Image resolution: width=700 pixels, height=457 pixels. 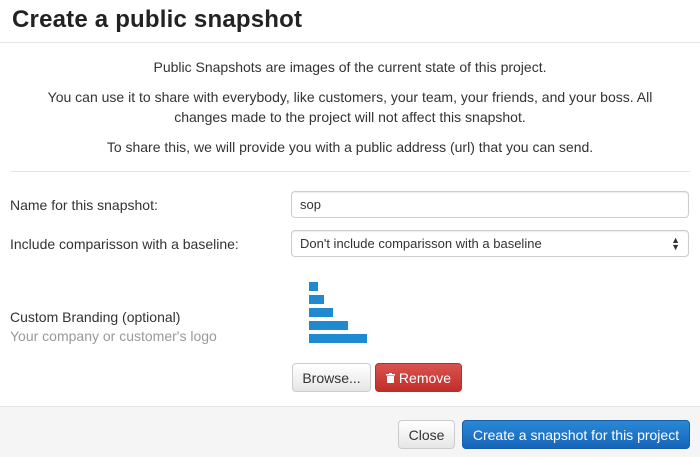 What do you see at coordinates (425, 377) in the screenshot?
I see `remove-button-label: Remove` at bounding box center [425, 377].